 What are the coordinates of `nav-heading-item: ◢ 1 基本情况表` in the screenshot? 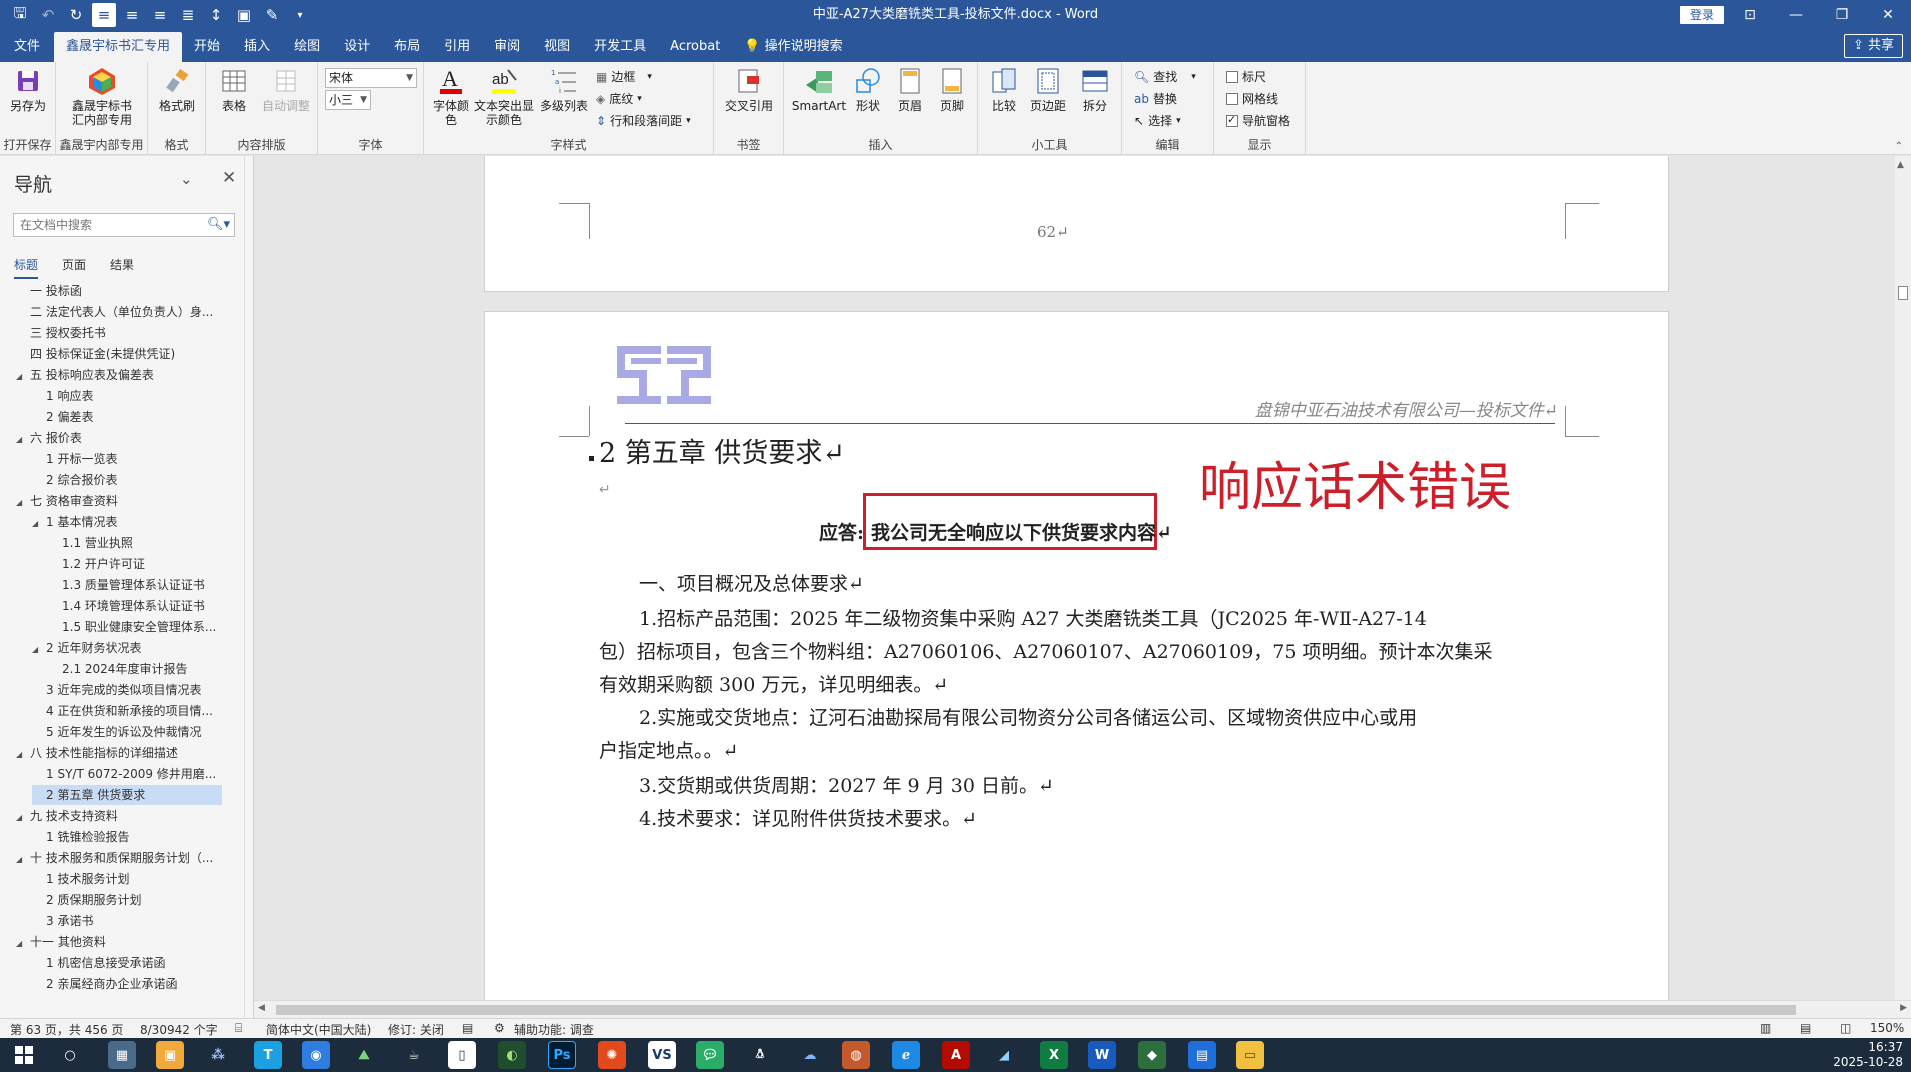 It's located at (136, 522).